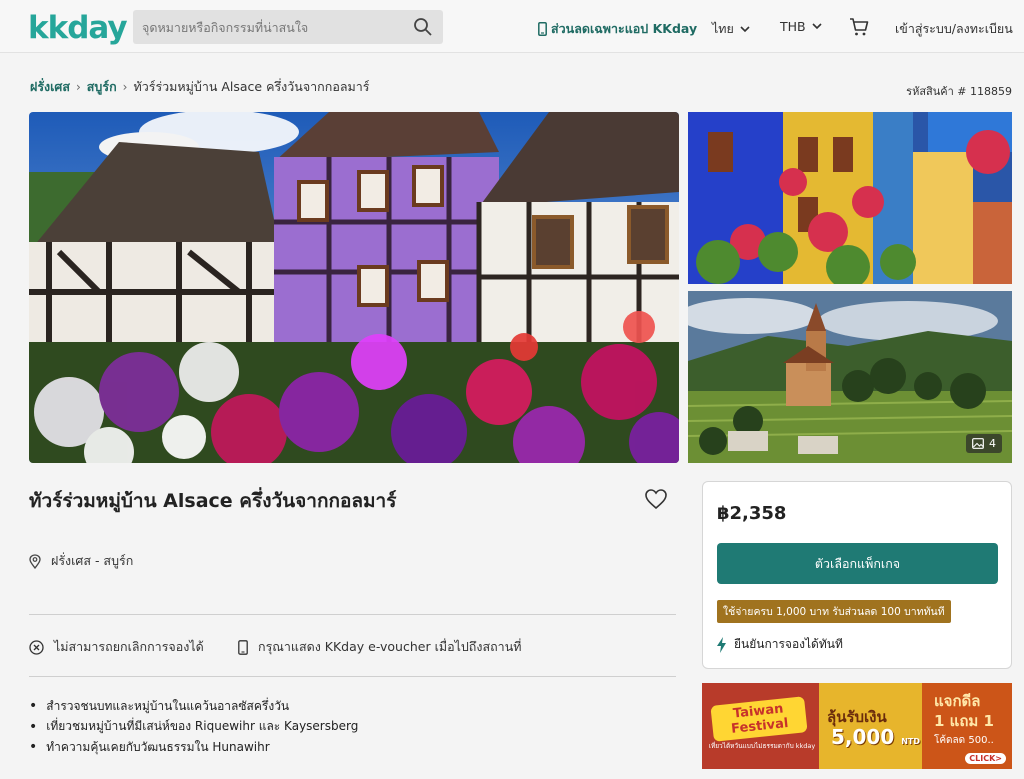  What do you see at coordinates (978, 443) in the screenshot?
I see `image-icon` at bounding box center [978, 443].